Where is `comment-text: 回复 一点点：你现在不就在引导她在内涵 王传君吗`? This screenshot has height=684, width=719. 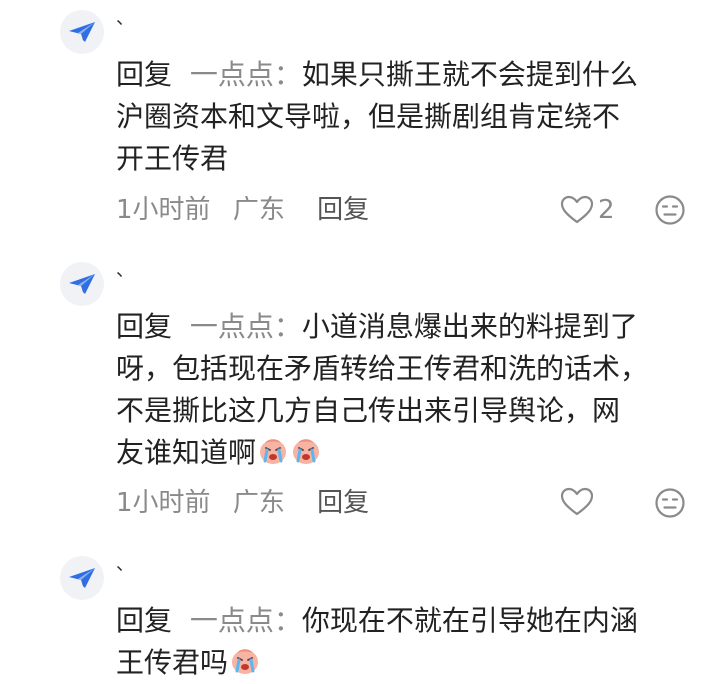
comment-text: 回复 一点点：你现在不就在引导她在内涵 王传君吗 is located at coordinates (411, 642).